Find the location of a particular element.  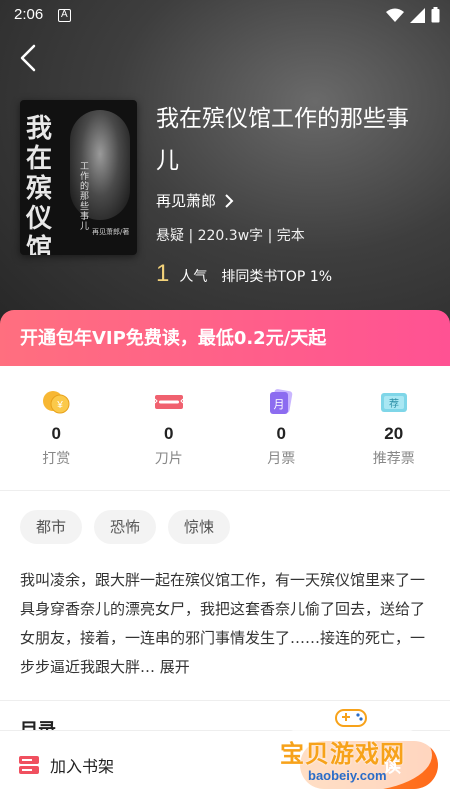

coin-icon: ¥ is located at coordinates (56, 402).